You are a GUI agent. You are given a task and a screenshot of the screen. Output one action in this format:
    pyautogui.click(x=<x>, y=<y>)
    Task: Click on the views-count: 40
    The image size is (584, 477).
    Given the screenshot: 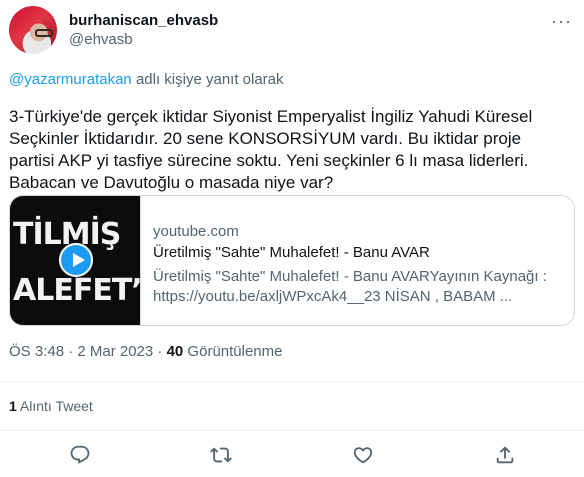 What is the action you would take?
    pyautogui.click(x=175, y=351)
    